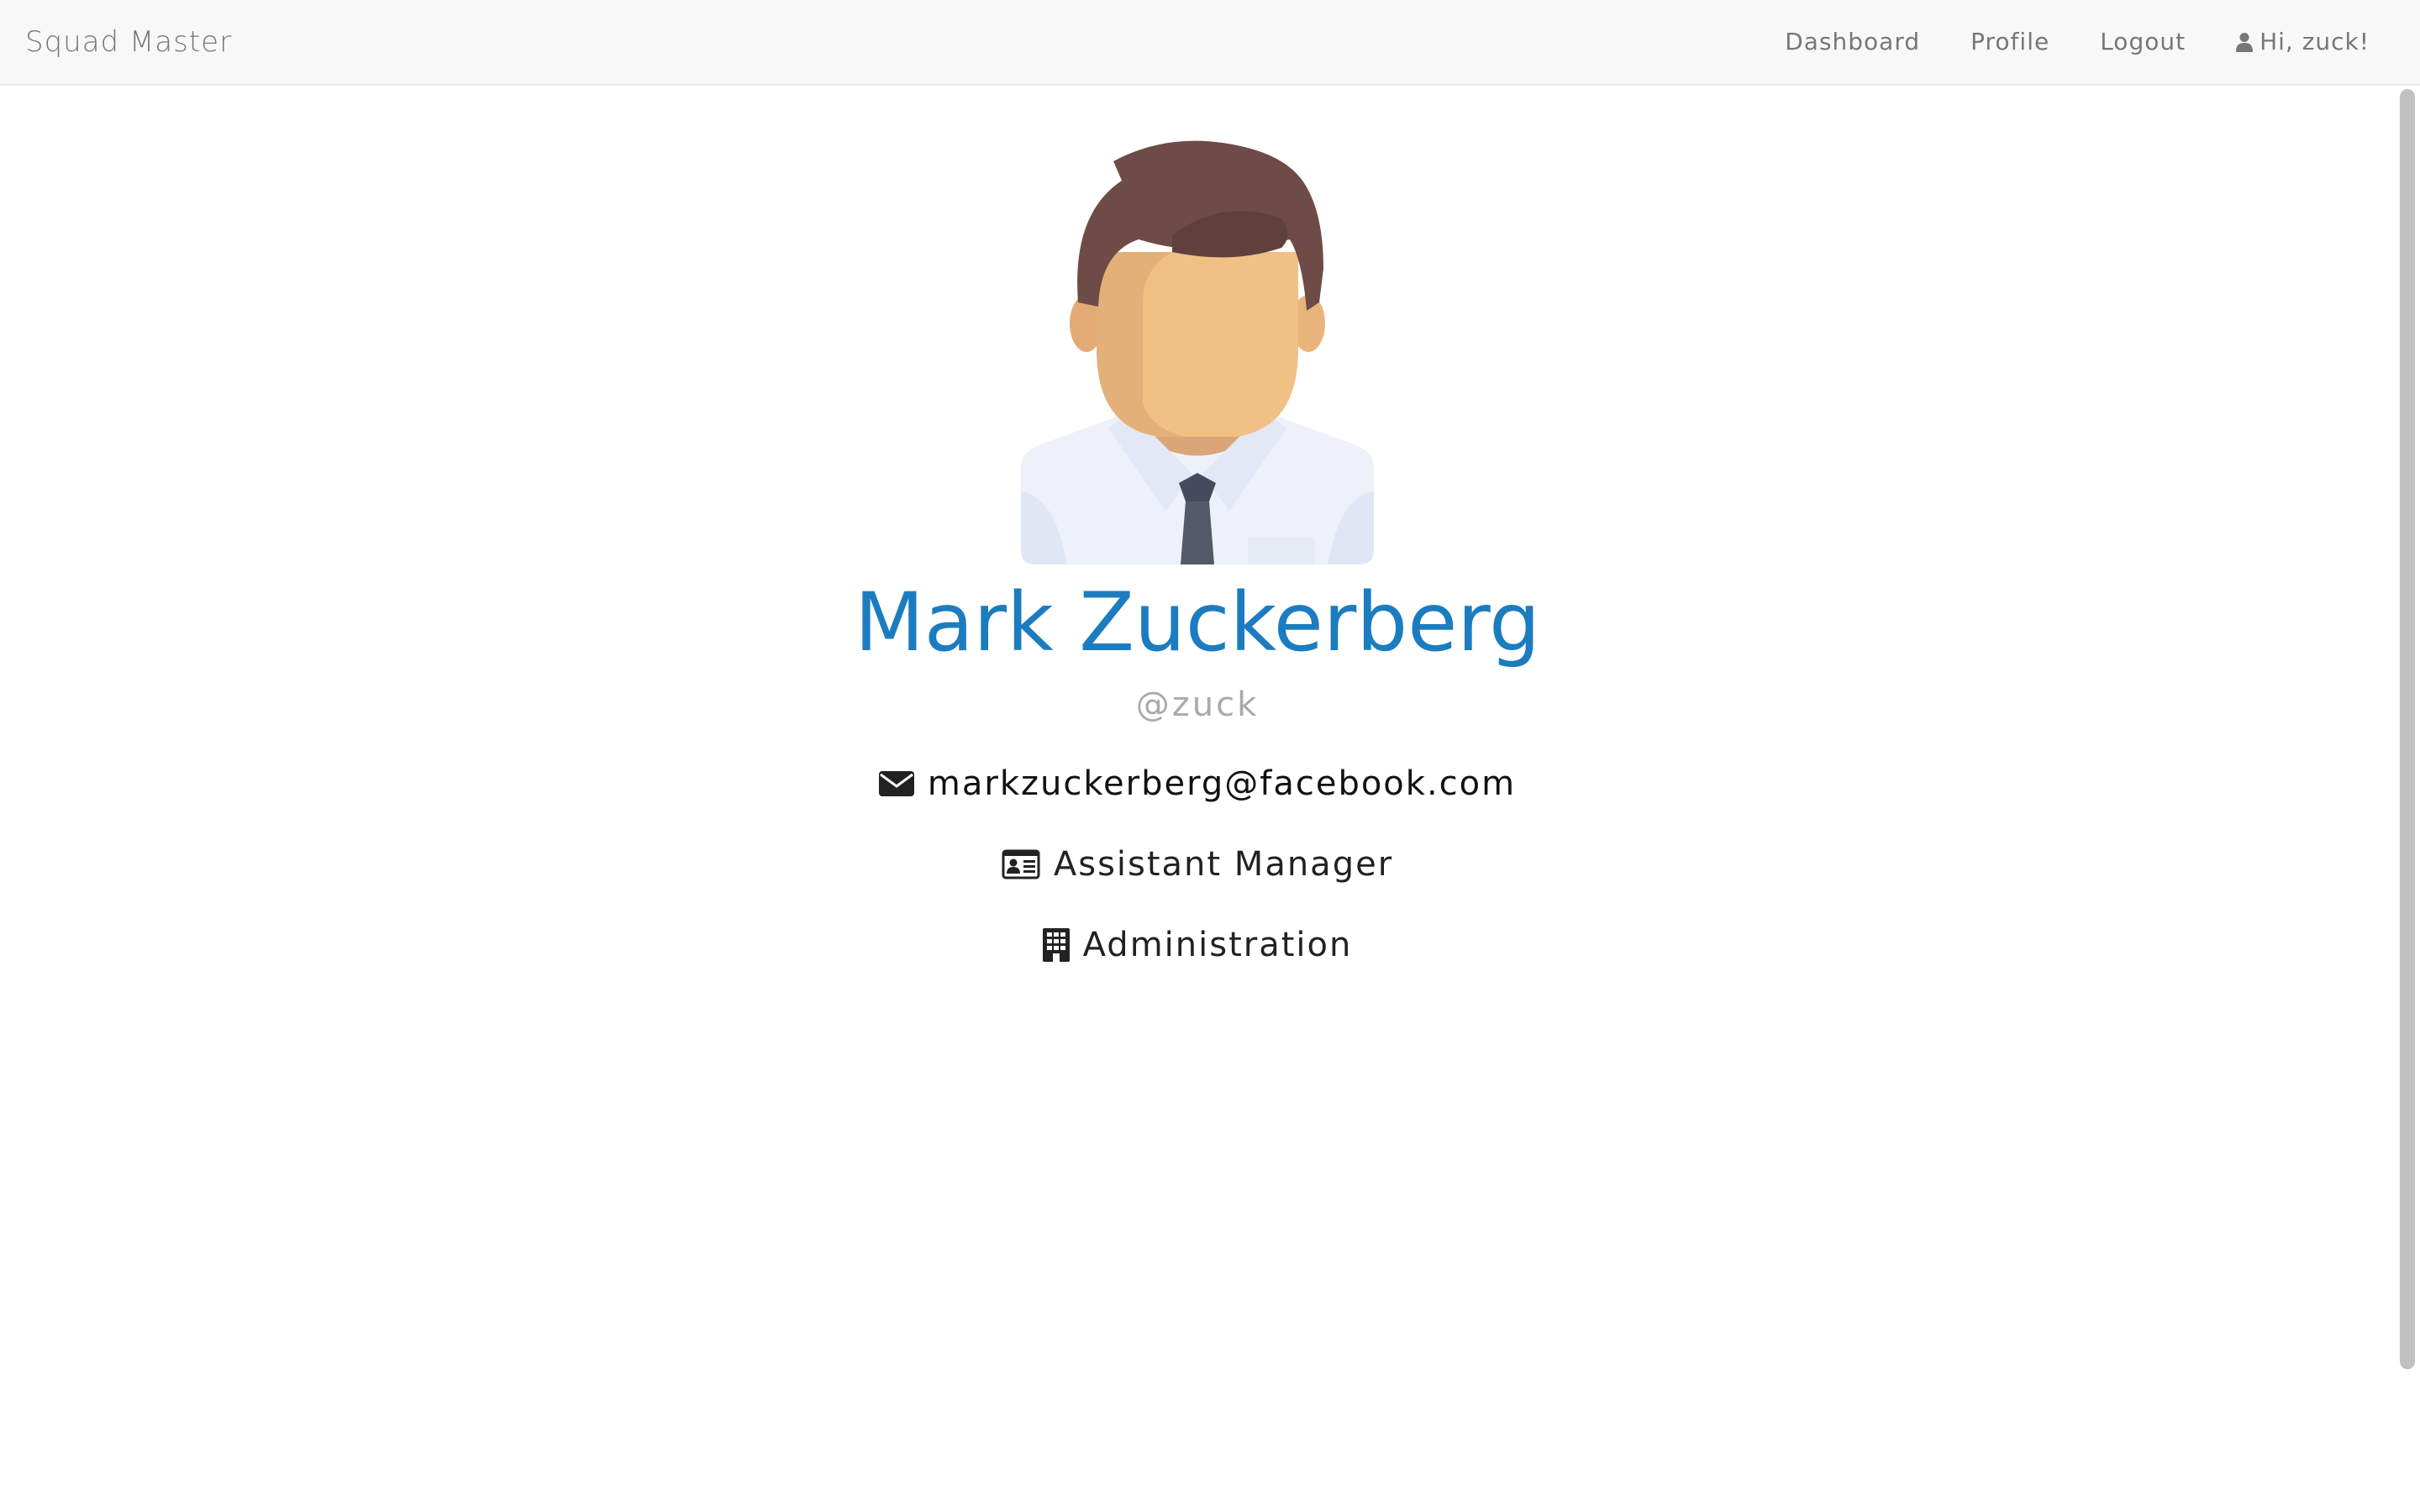  I want to click on profile-username: @zuck, so click(1197, 704).